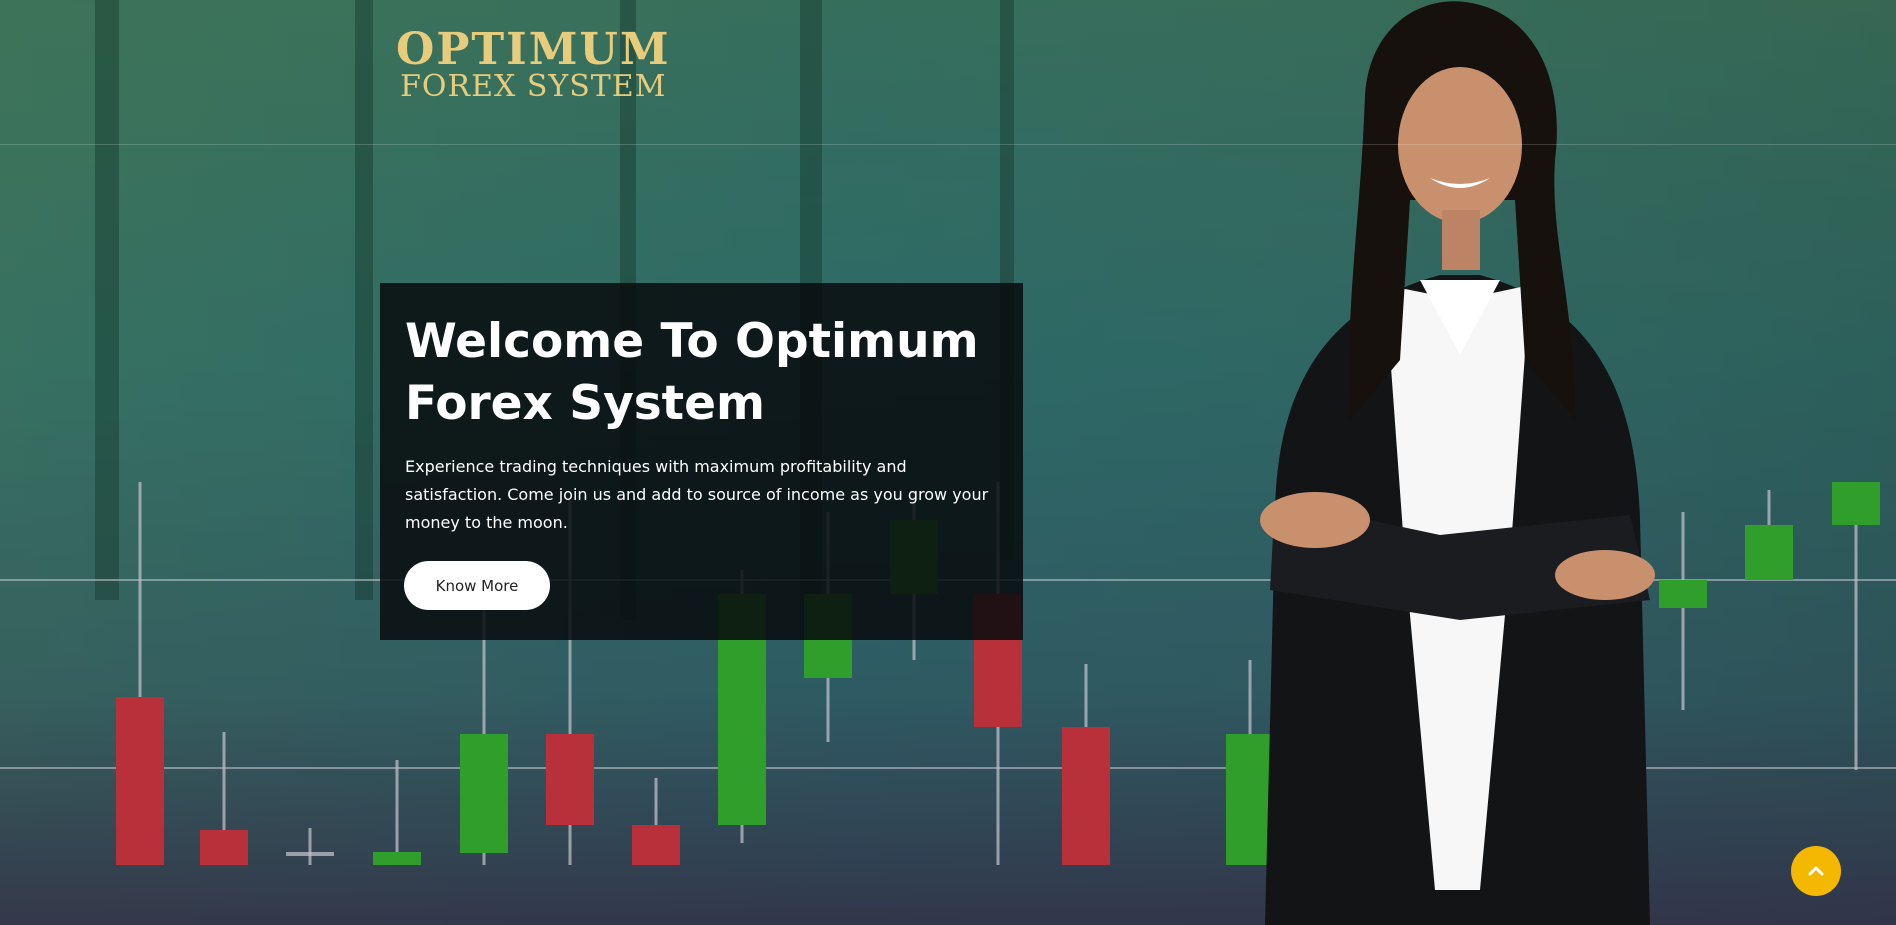 The height and width of the screenshot is (925, 1896). What do you see at coordinates (533, 86) in the screenshot?
I see `logo-text-secondary: FOREX SYSTEM` at bounding box center [533, 86].